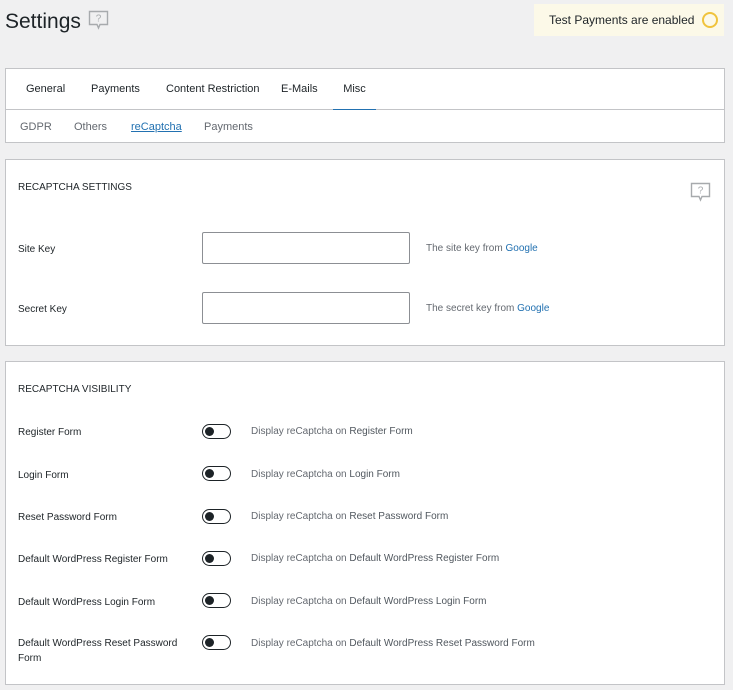 The width and height of the screenshot is (733, 690). What do you see at coordinates (533, 308) in the screenshot?
I see `secret-key-google-link: Google` at bounding box center [533, 308].